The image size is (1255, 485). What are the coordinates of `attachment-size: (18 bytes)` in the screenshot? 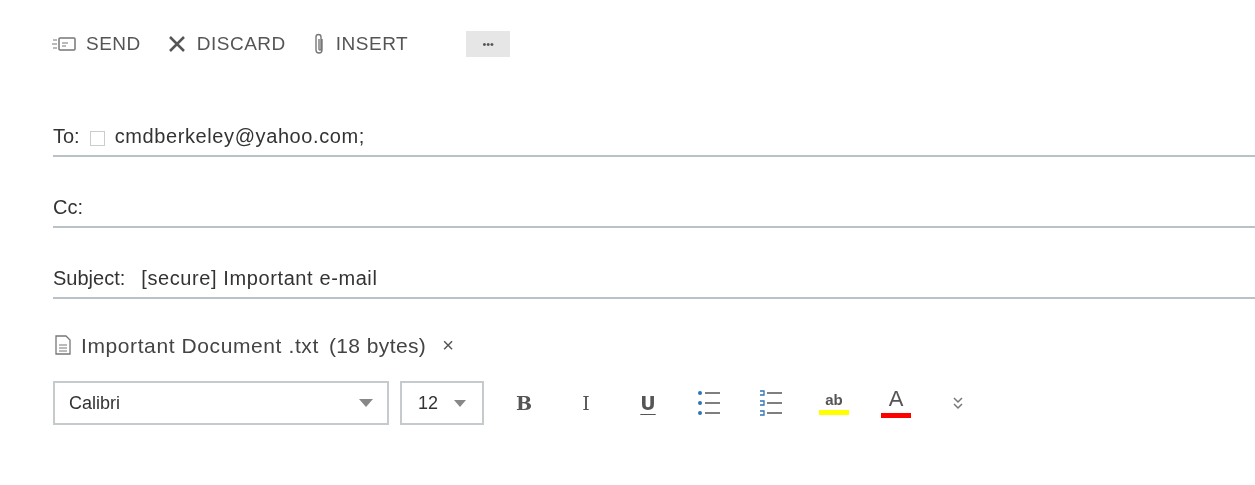 It's located at (377, 345).